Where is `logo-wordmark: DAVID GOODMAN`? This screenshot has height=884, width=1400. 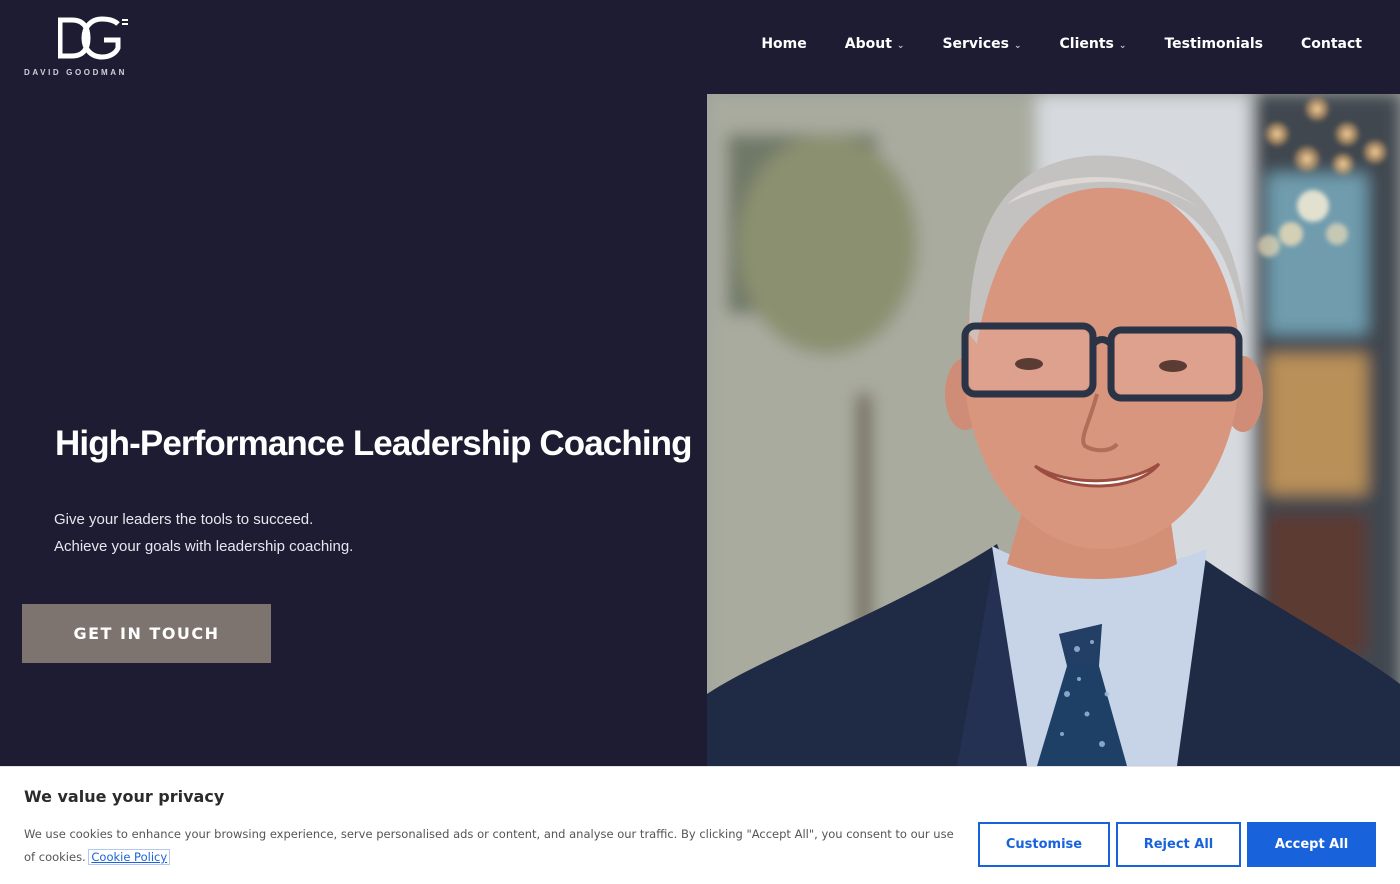
logo-wordmark: DAVID GOODMAN is located at coordinates (75, 72).